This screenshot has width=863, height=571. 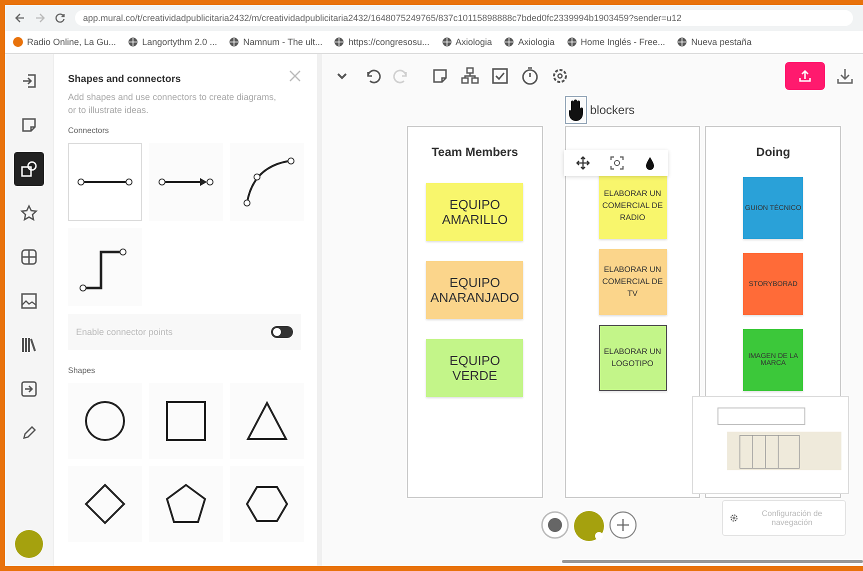 I want to click on share-button, so click(x=805, y=76).